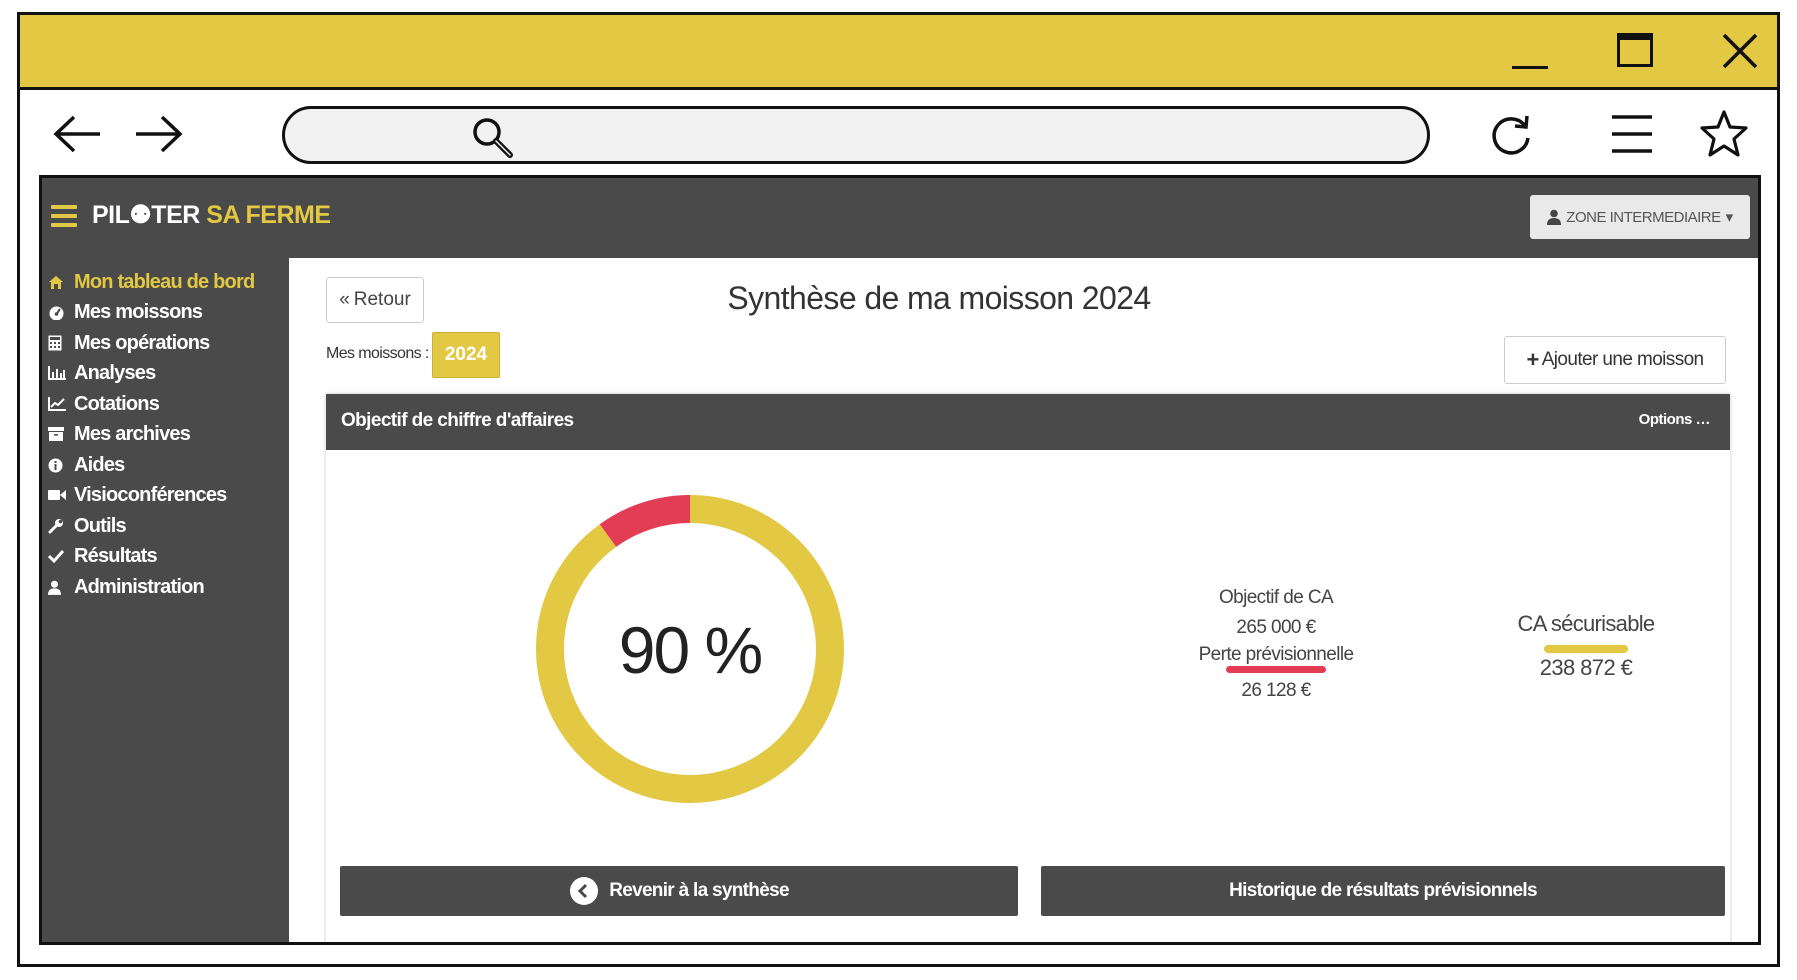  I want to click on reload-icon, so click(1511, 136).